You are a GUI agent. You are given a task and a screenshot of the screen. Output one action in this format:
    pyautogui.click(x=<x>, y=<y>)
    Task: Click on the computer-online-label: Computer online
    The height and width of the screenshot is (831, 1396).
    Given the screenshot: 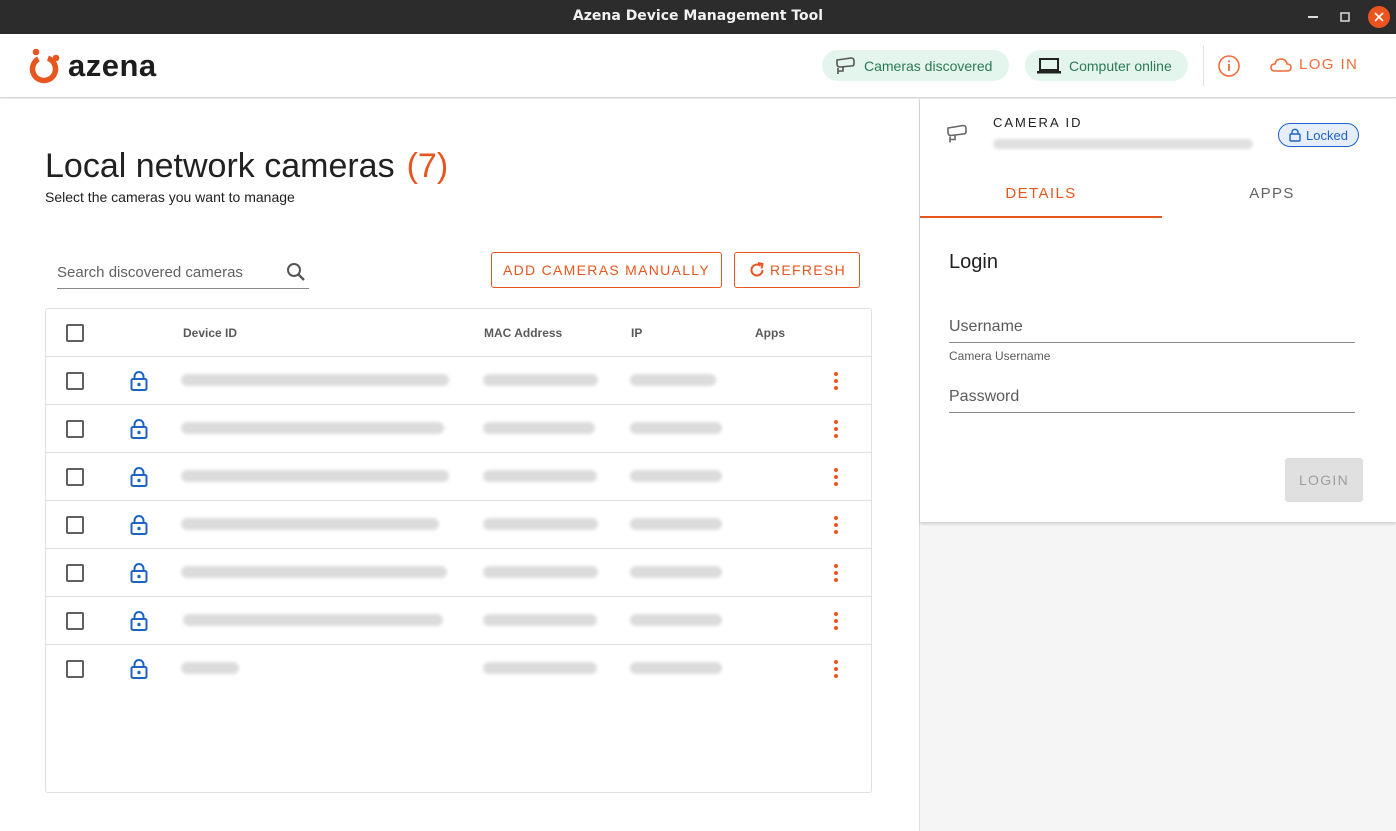 What is the action you would take?
    pyautogui.click(x=1120, y=65)
    